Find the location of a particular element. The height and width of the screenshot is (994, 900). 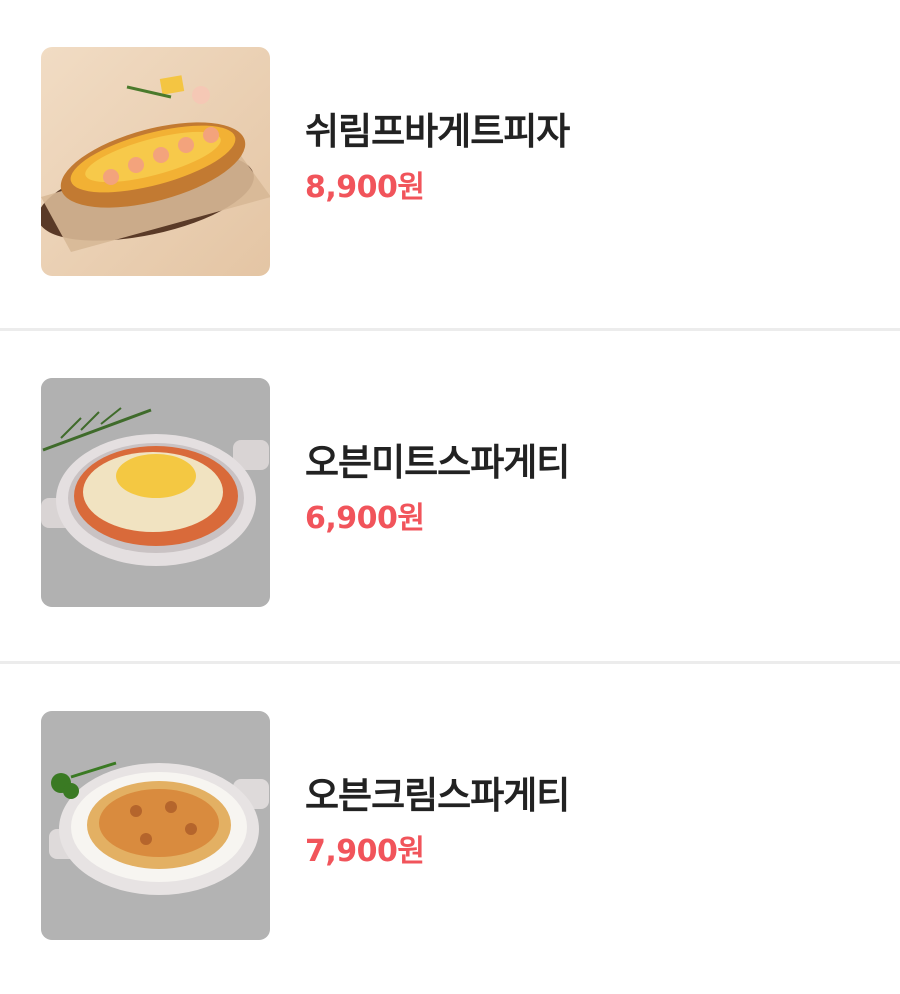

menu-item-price: 6,900원 is located at coordinates (365, 518).